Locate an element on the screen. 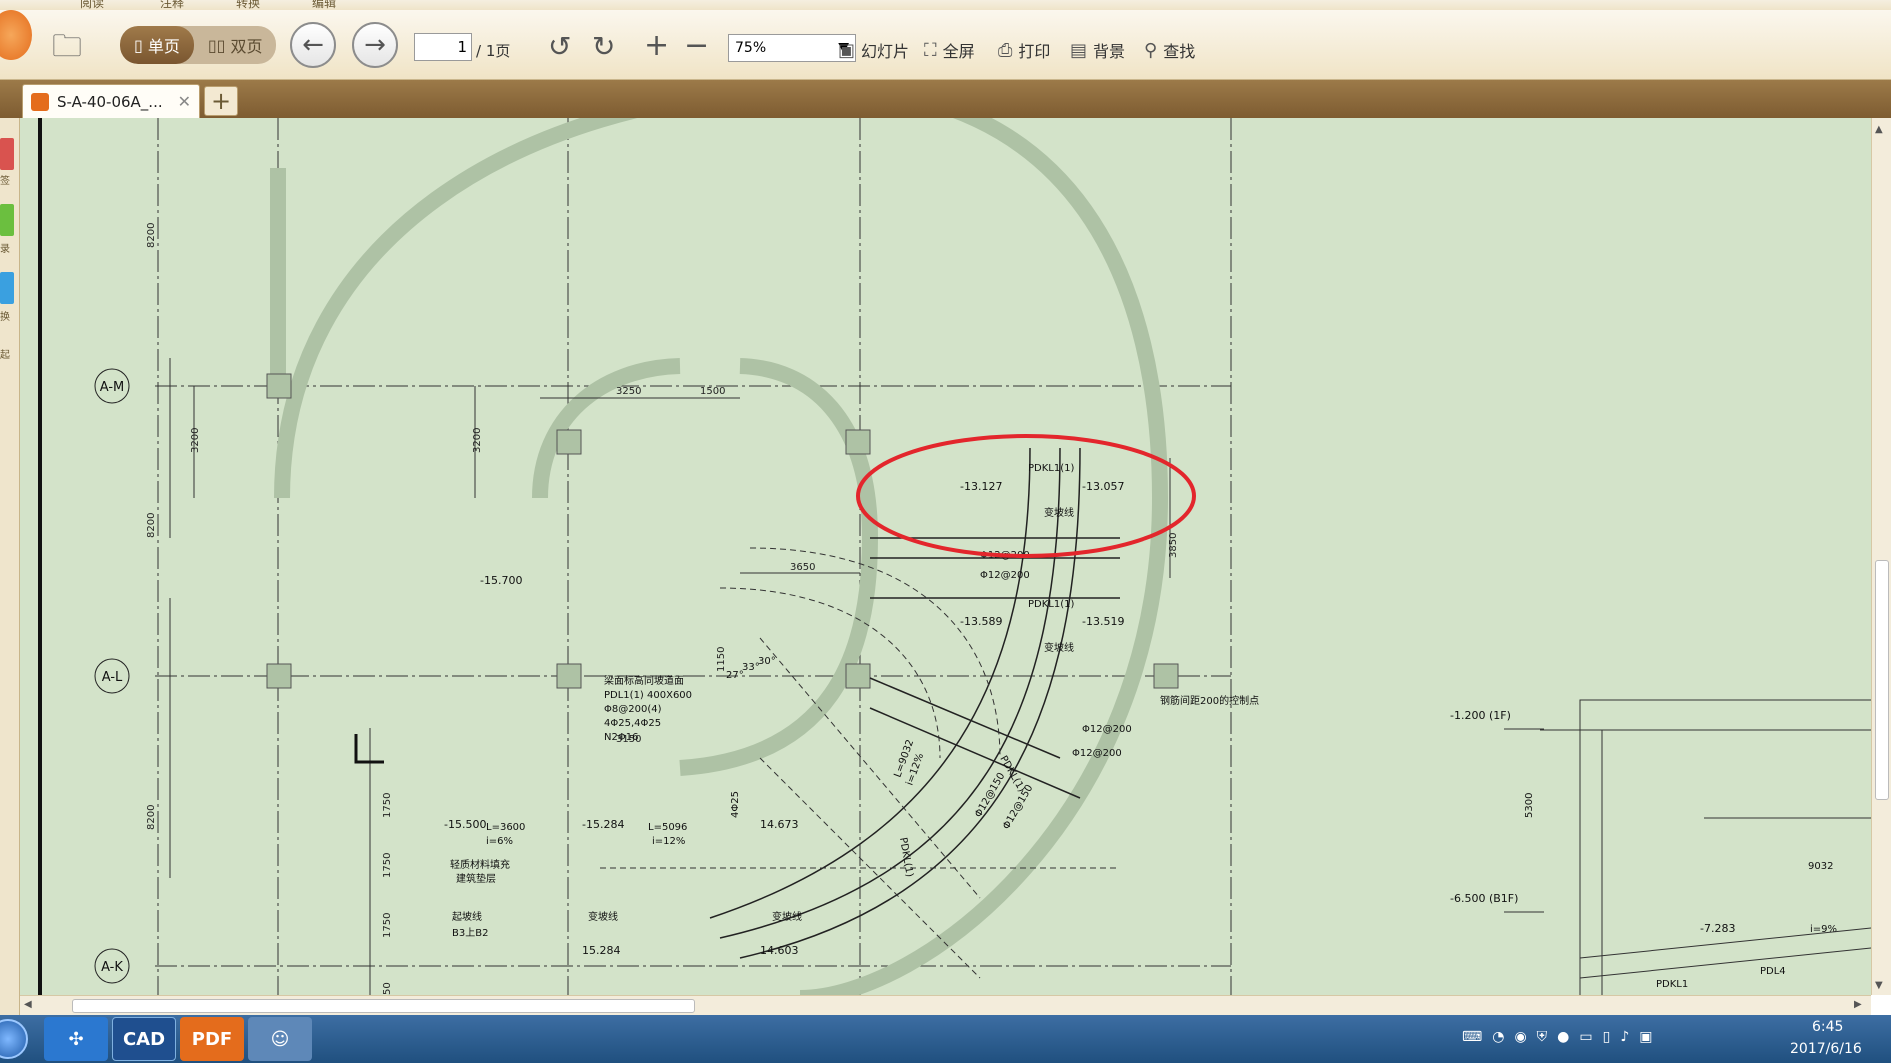  double-page-button: ▯▯ 双页 is located at coordinates (235, 45).